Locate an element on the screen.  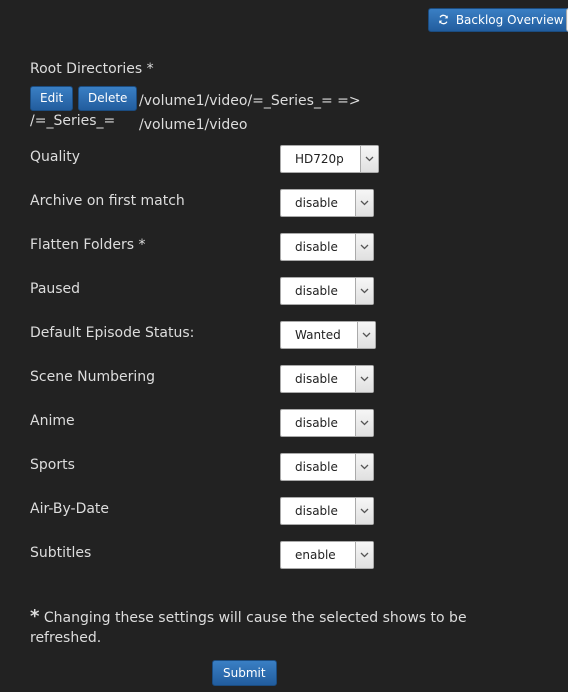
air-by-date-select: disable is located at coordinates (327, 511).